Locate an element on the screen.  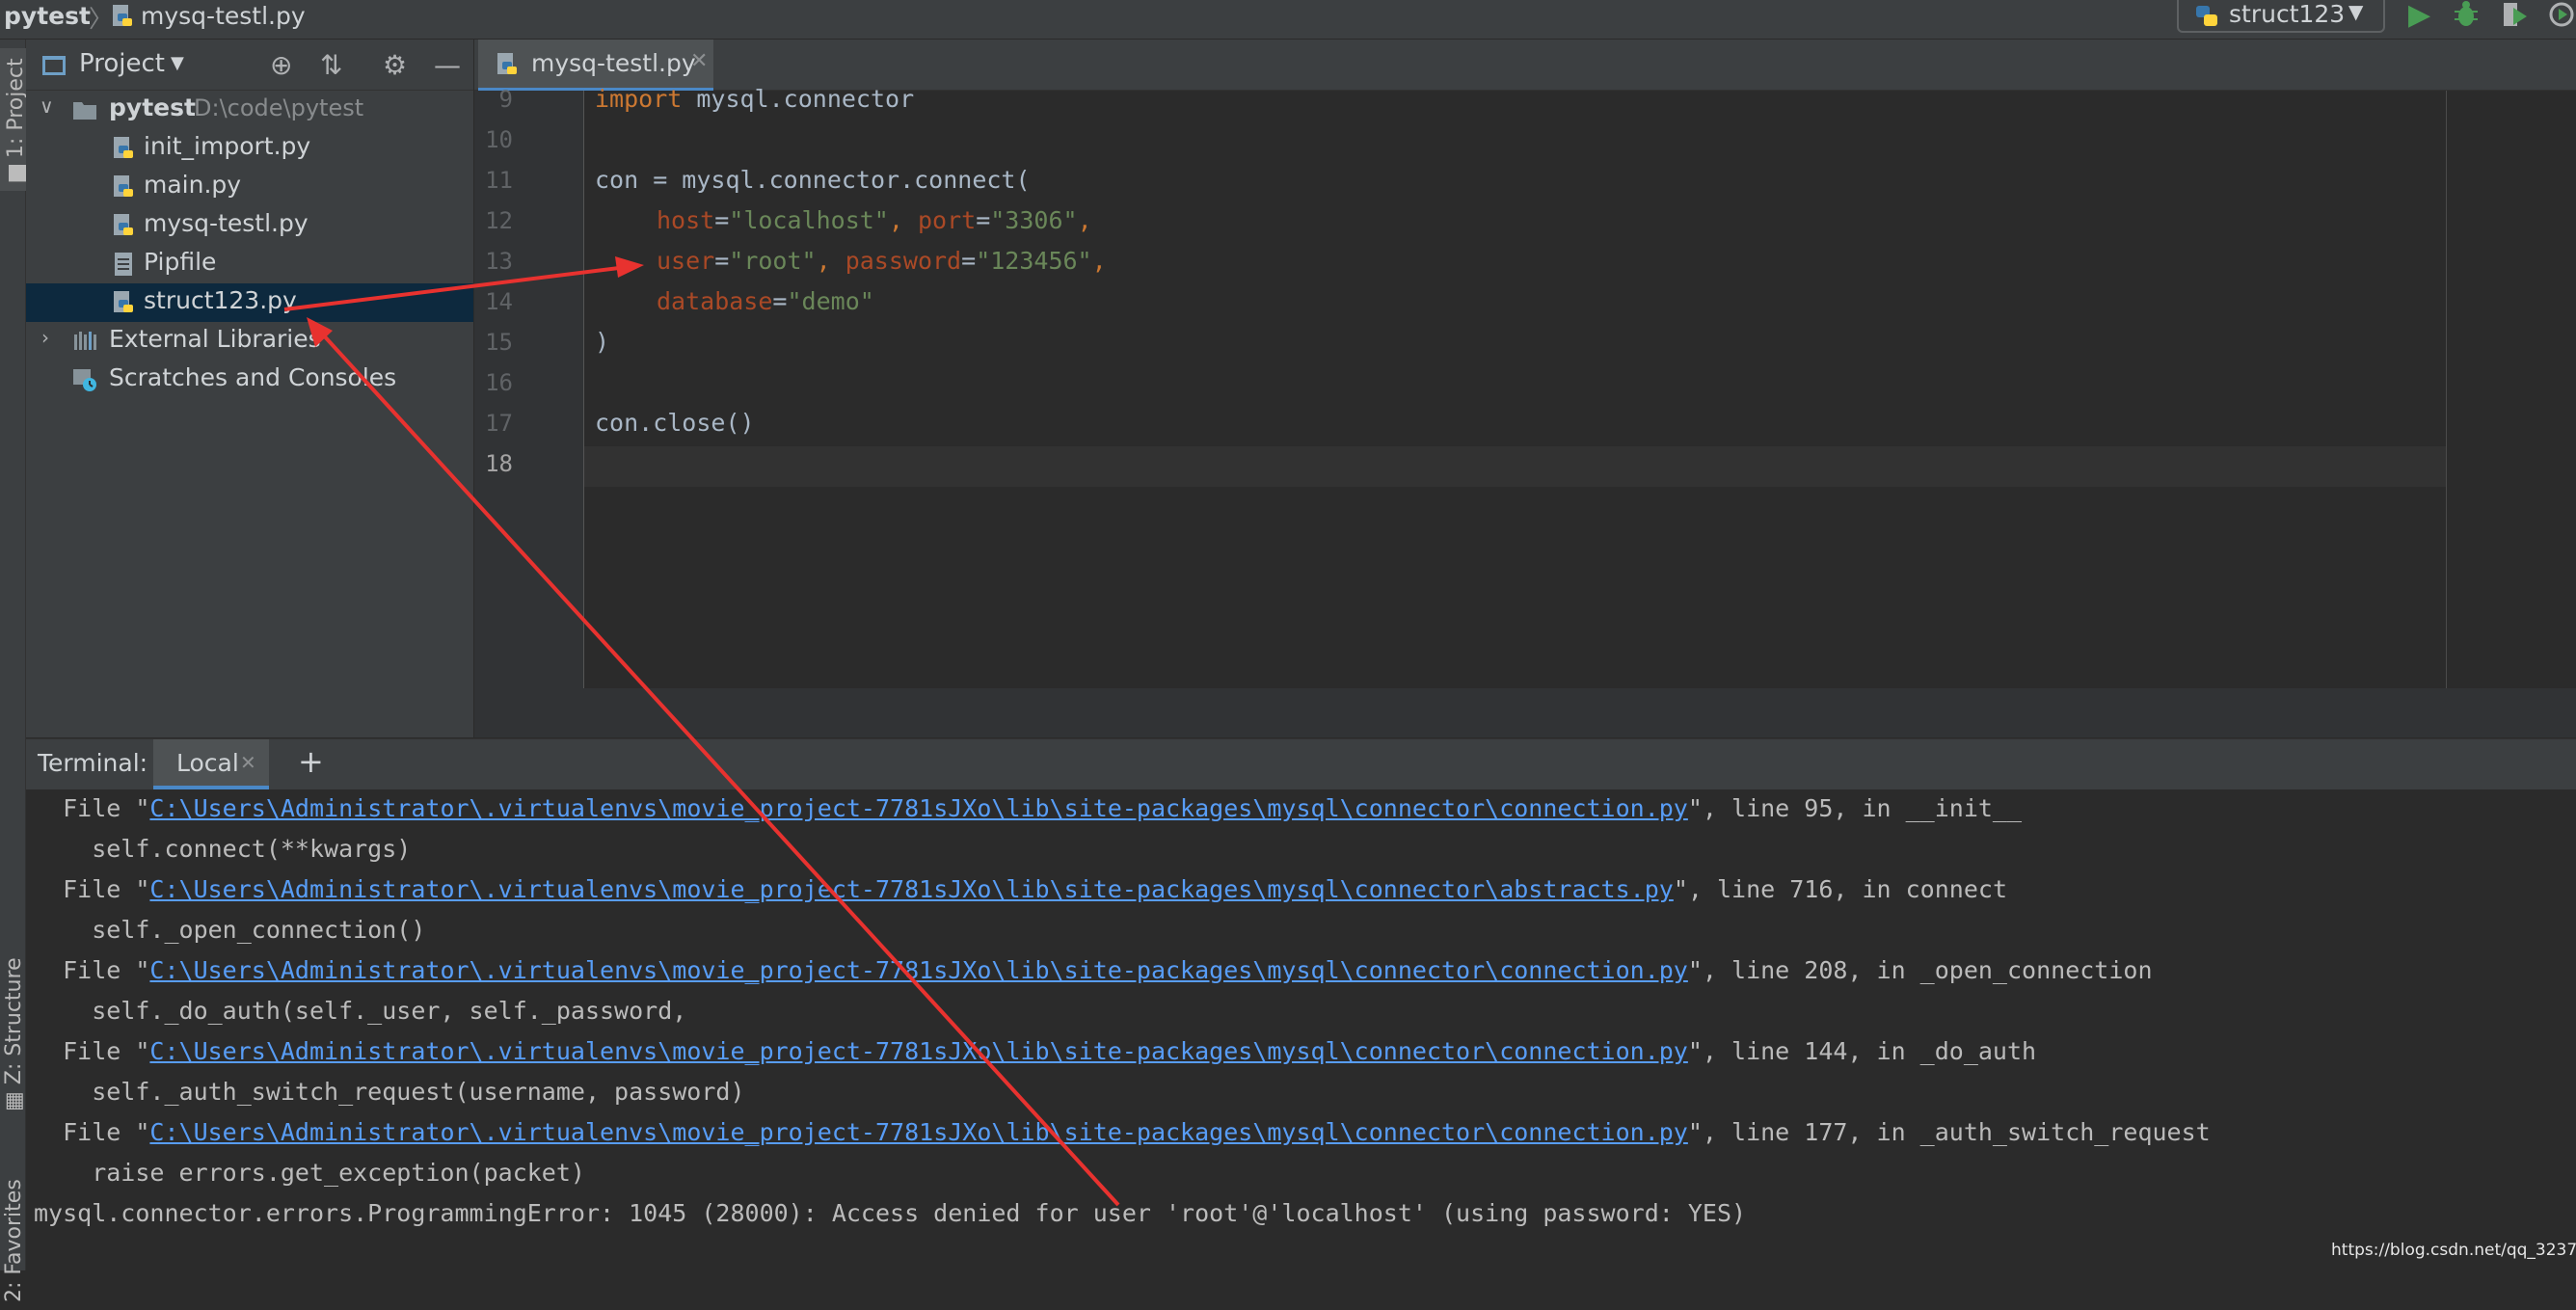
terminal-line: self._open_connection() is located at coordinates (230, 930).